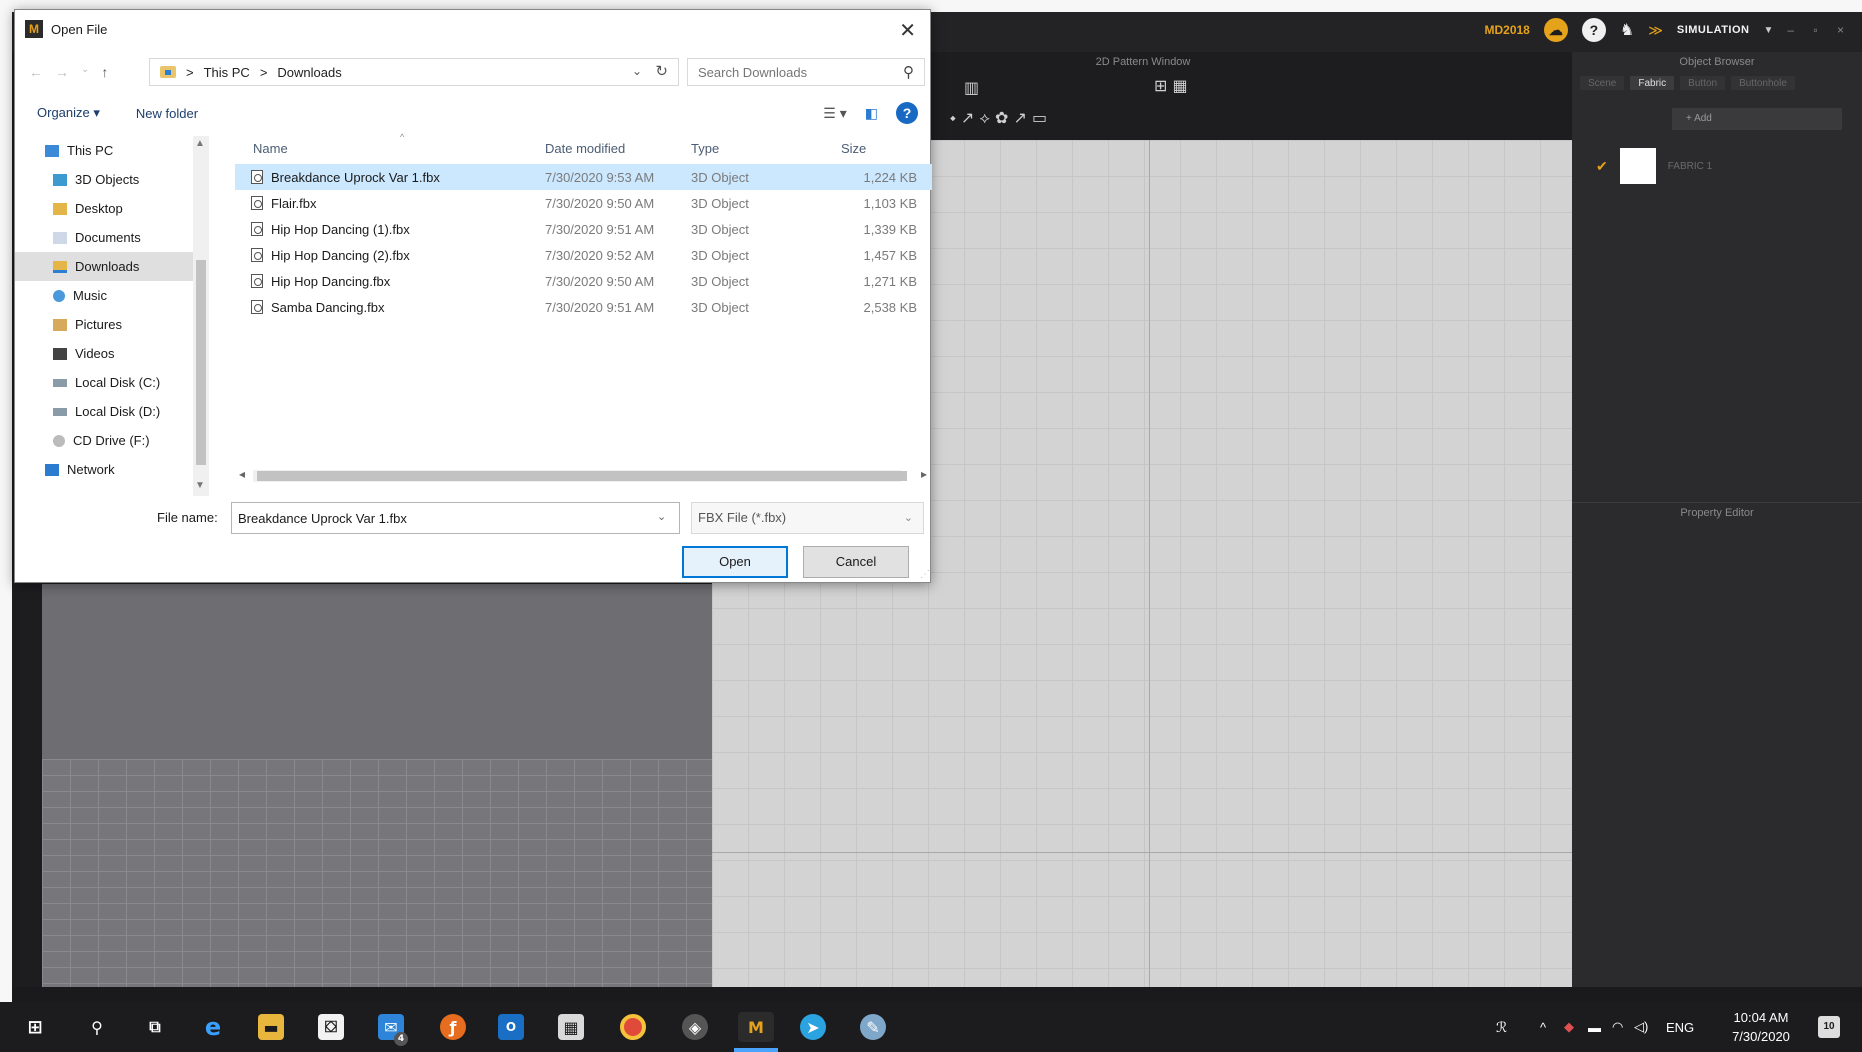  What do you see at coordinates (62, 72) in the screenshot?
I see `forward-arrow-icon: →` at bounding box center [62, 72].